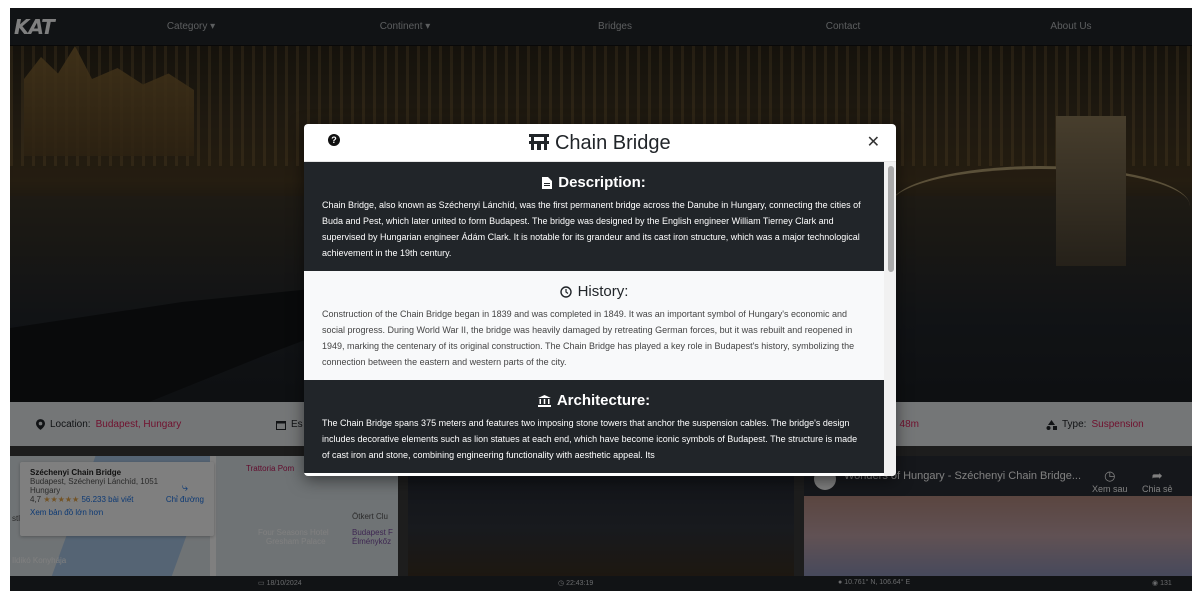 The width and height of the screenshot is (1196, 591). I want to click on modal-title: Chain Bridge, so click(600, 143).